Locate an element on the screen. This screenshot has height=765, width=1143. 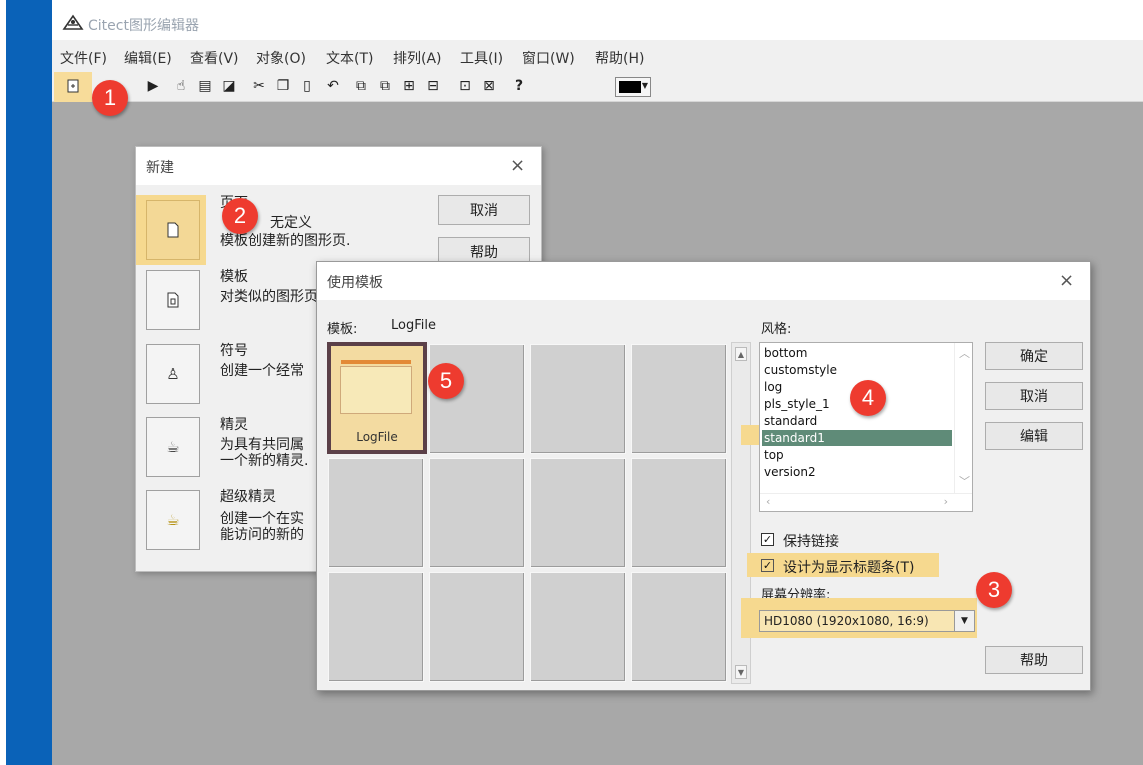
new-template-button is located at coordinates (173, 300).